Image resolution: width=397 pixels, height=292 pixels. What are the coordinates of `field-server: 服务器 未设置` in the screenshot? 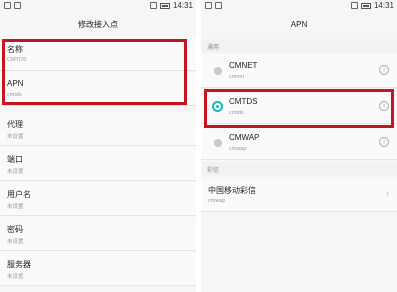 It's located at (98, 269).